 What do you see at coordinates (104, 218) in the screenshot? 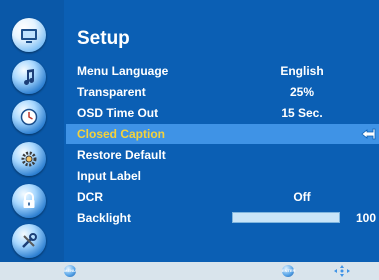
I see `menu-item-label: Backlight` at bounding box center [104, 218].